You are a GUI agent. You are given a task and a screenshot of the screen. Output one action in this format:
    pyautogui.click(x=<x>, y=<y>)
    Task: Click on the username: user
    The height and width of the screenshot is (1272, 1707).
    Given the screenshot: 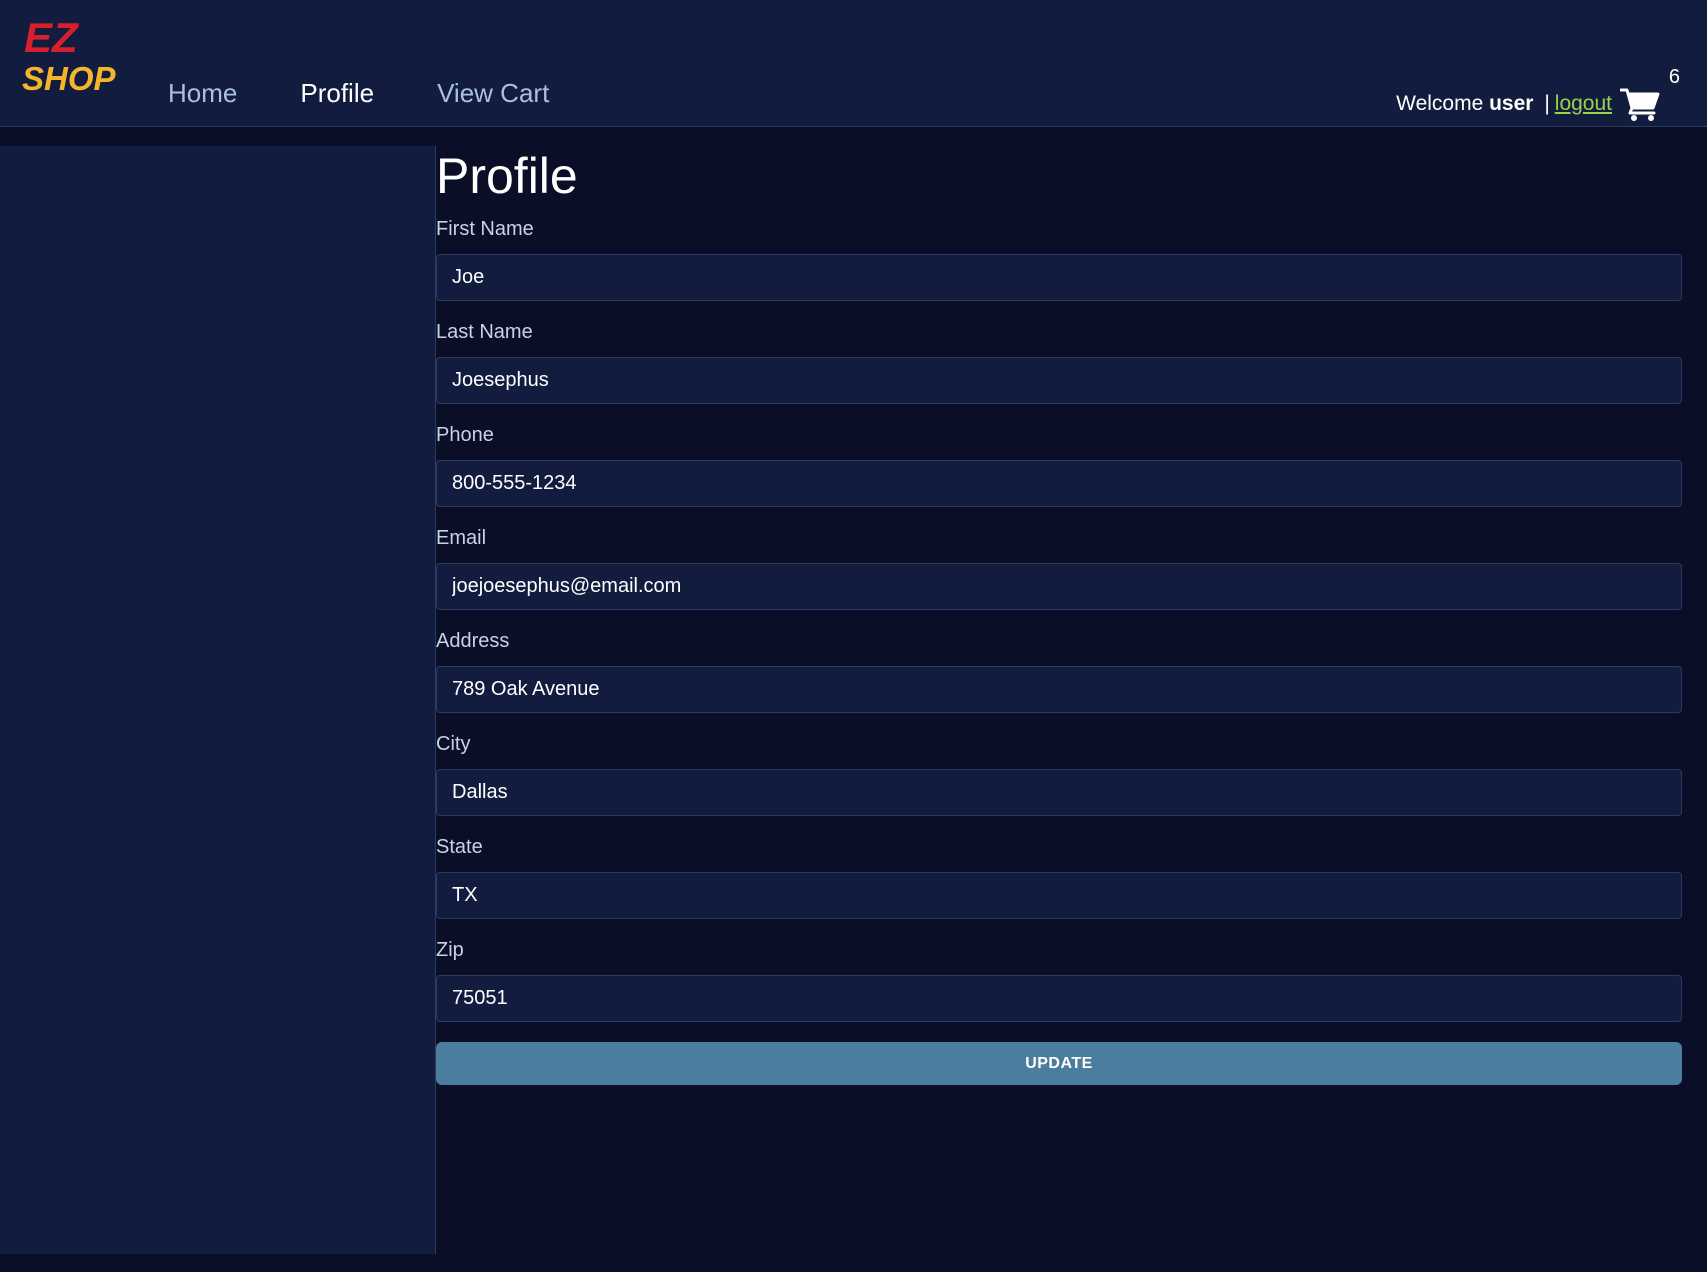 What is the action you would take?
    pyautogui.click(x=1511, y=103)
    